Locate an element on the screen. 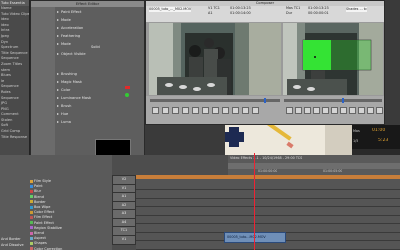  source-frame is located at coordinates (215, 59).